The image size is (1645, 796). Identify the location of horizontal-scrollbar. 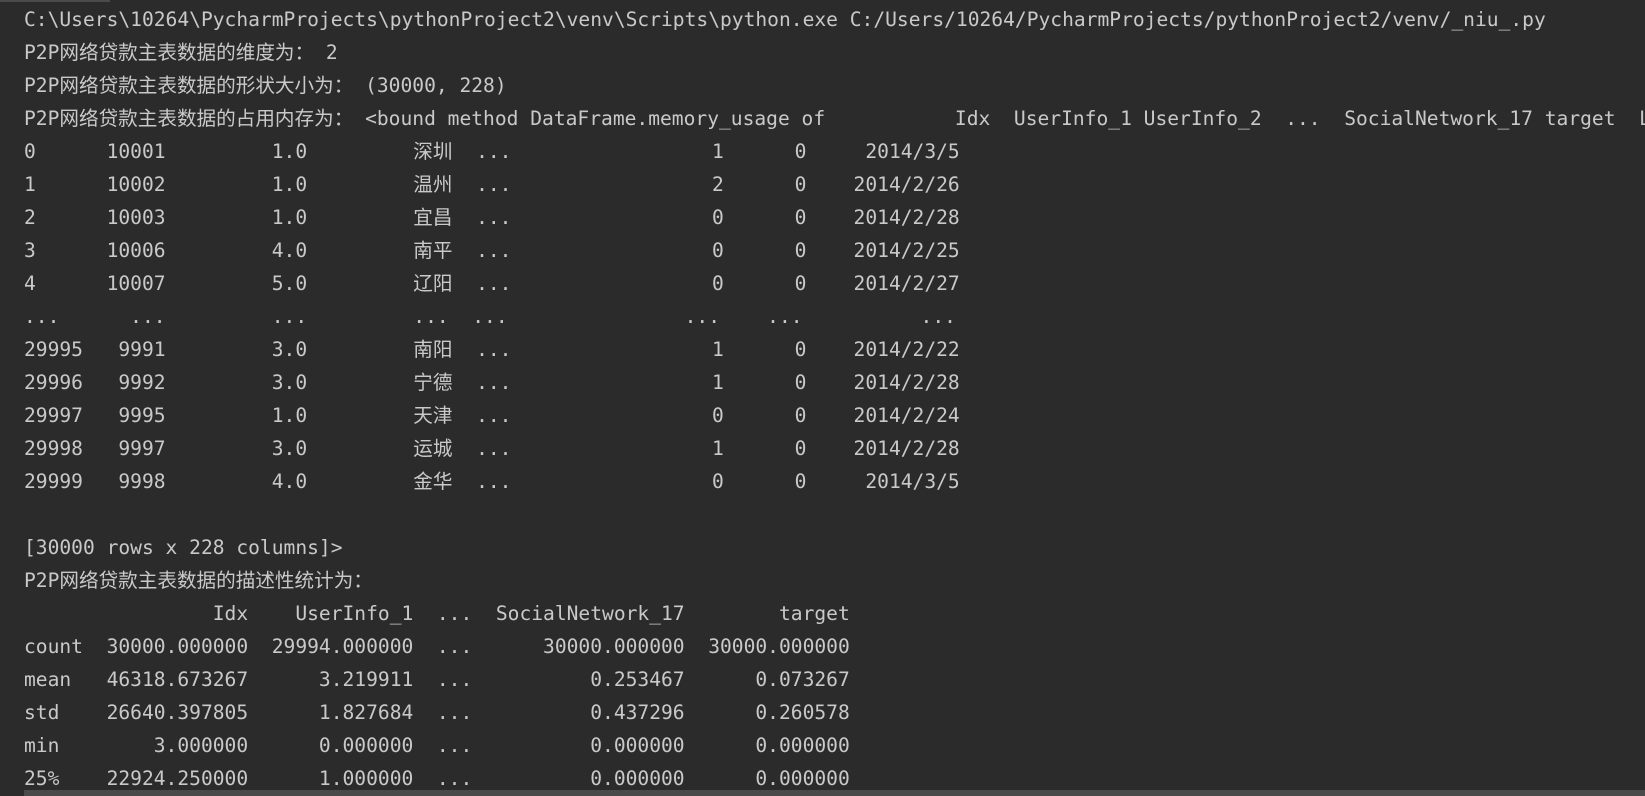
(834, 793).